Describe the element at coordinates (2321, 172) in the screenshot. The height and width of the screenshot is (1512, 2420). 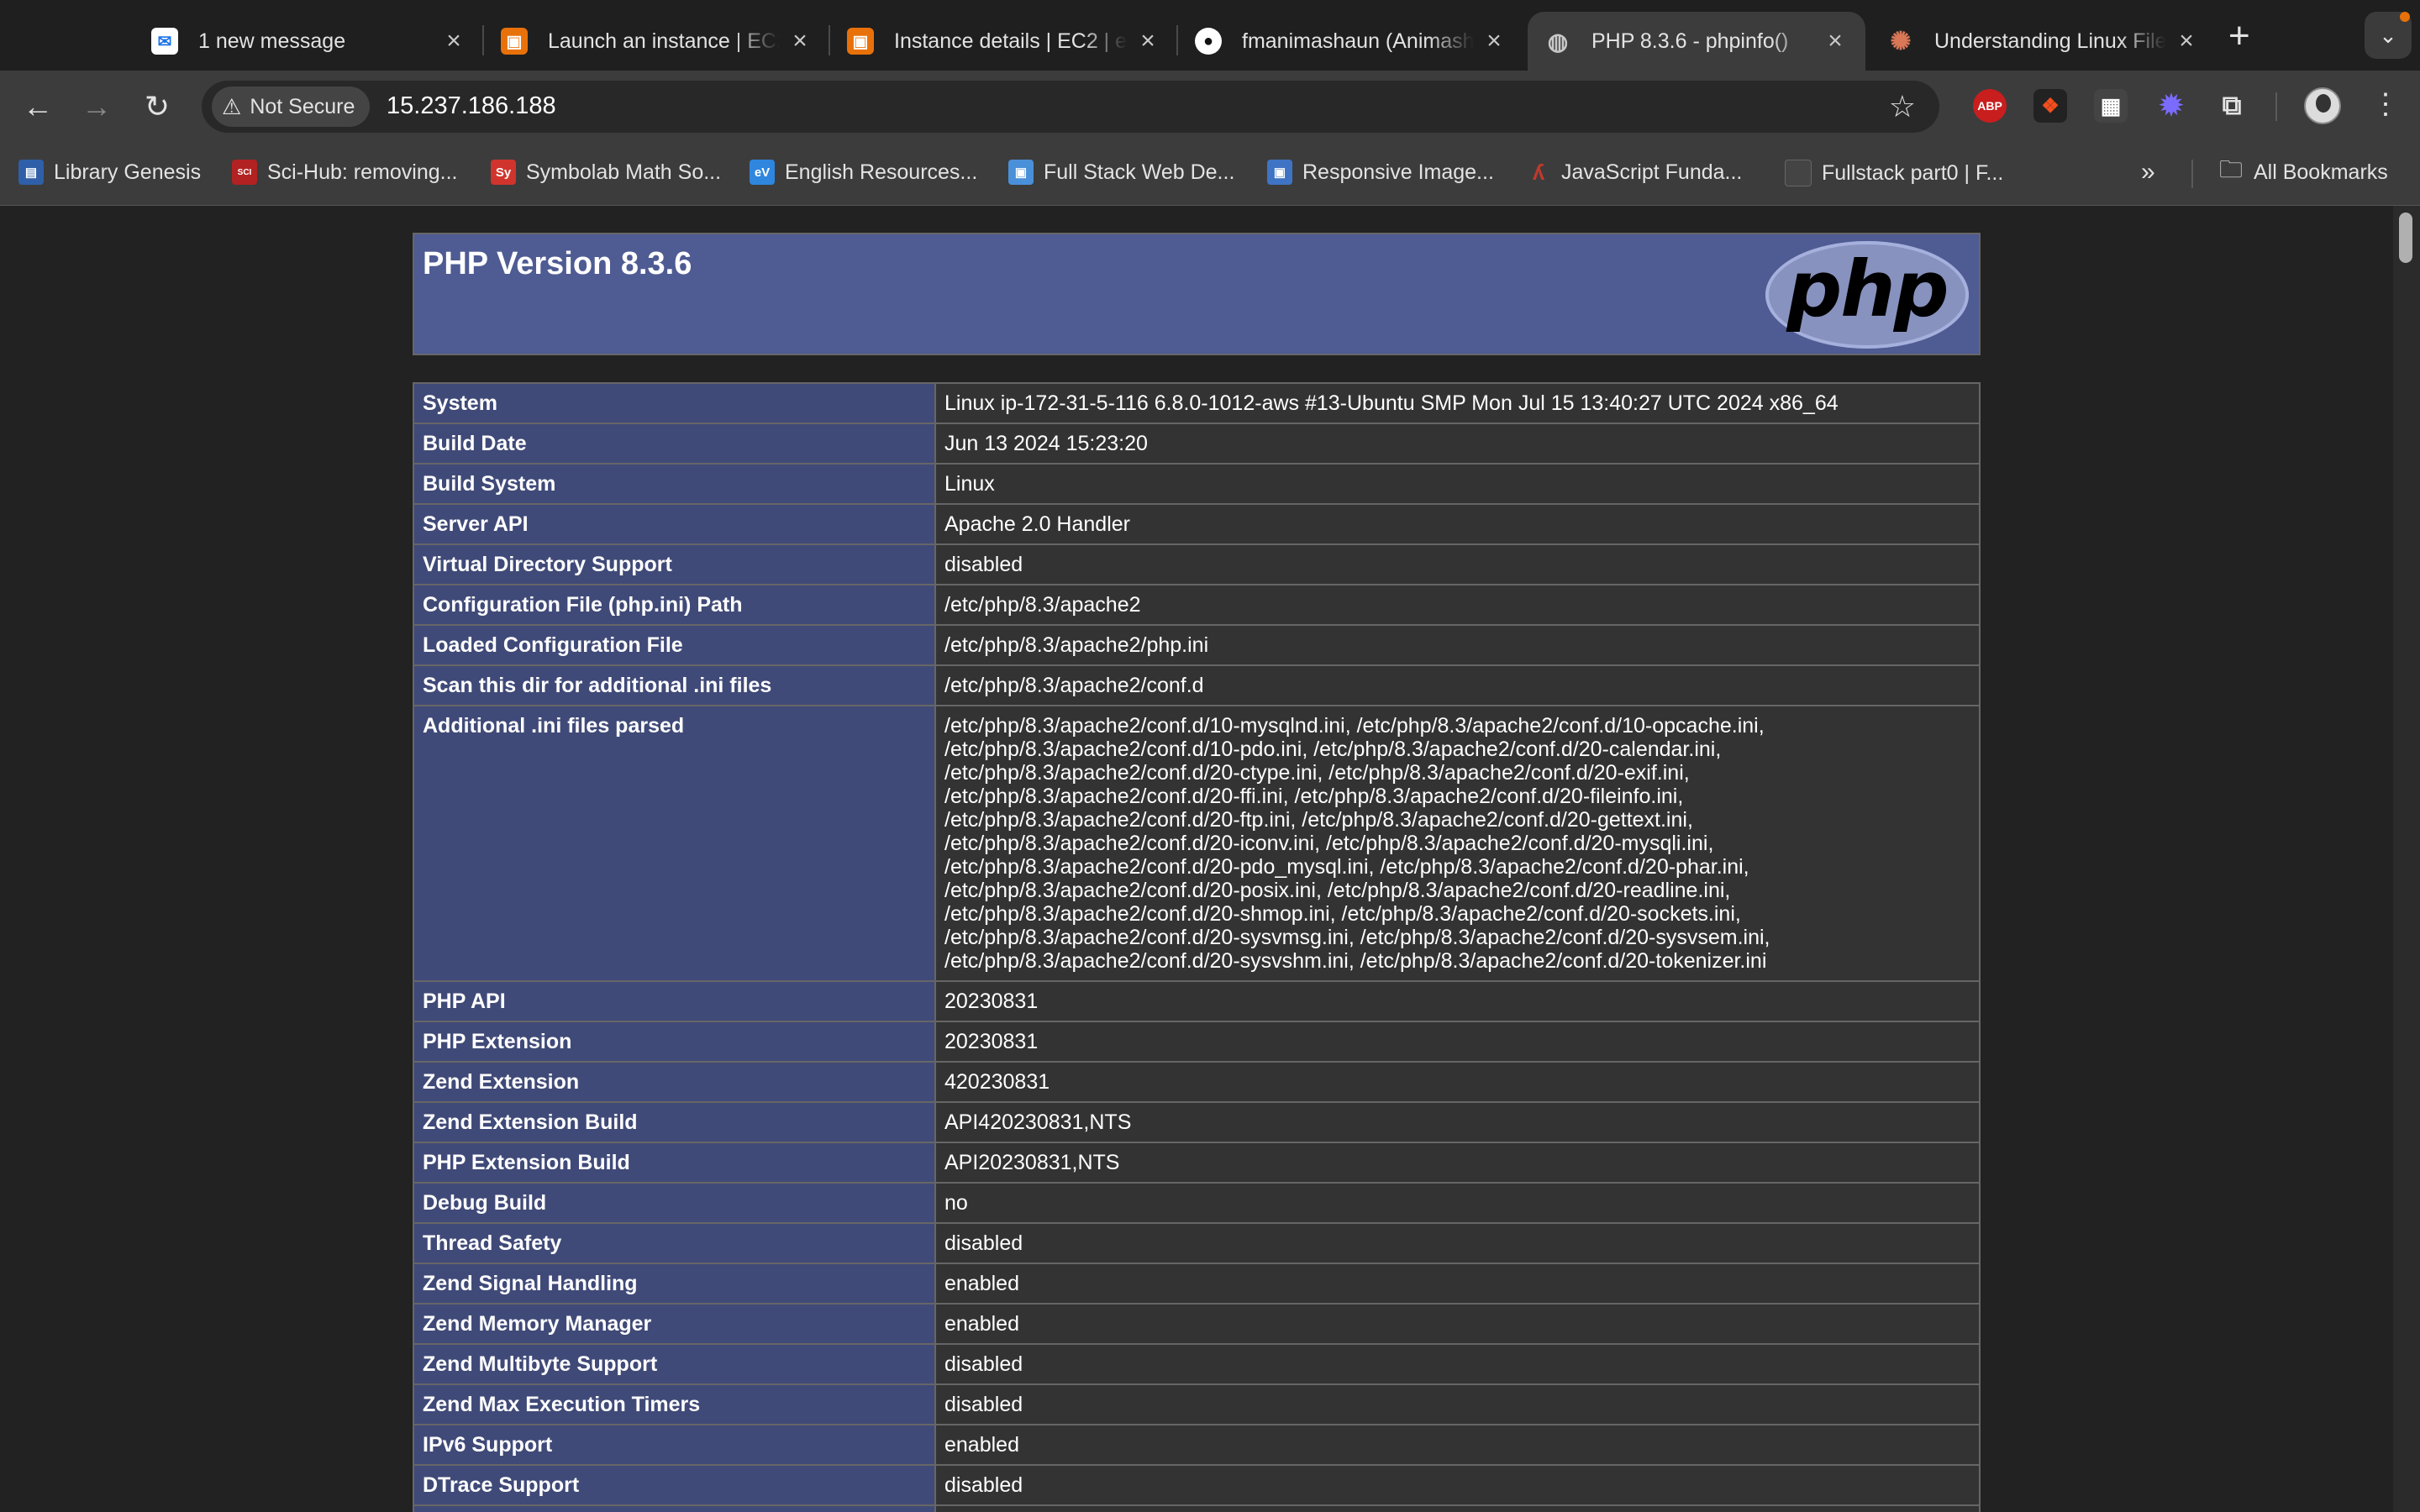
I see `all-bookmarks-label: All Bookmarks` at that location.